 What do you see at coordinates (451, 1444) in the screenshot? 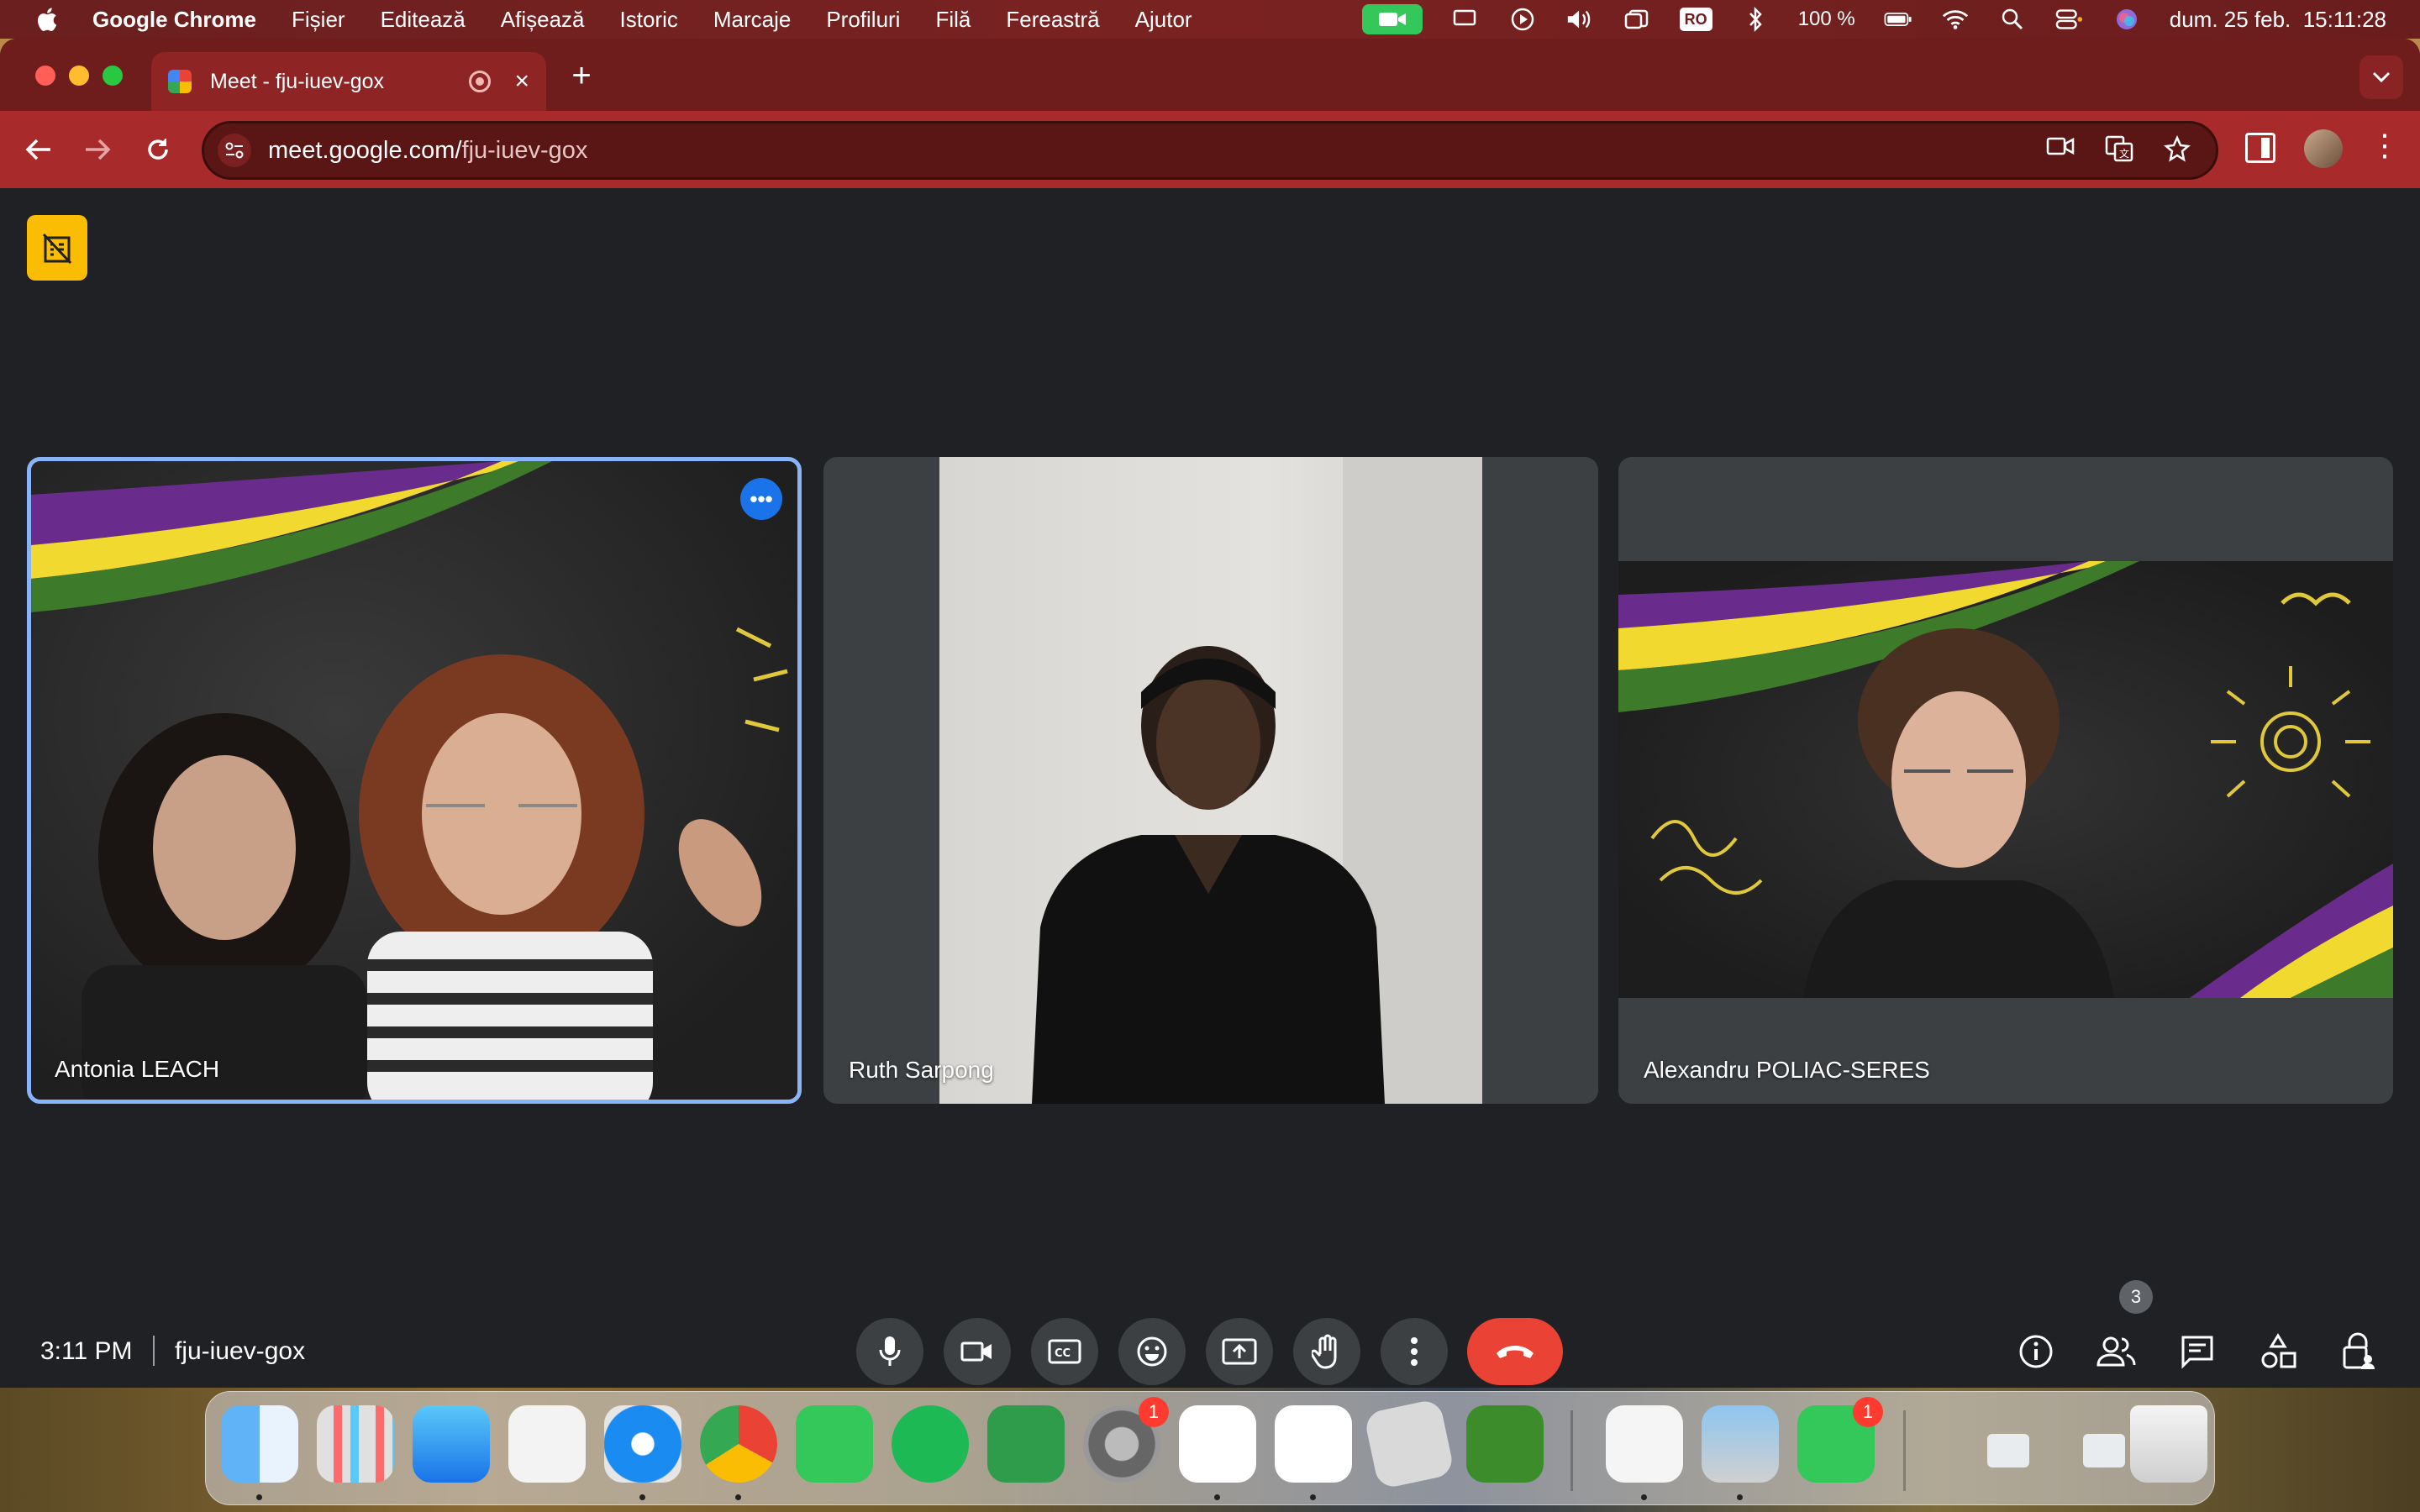
I see `mail-app-icon` at bounding box center [451, 1444].